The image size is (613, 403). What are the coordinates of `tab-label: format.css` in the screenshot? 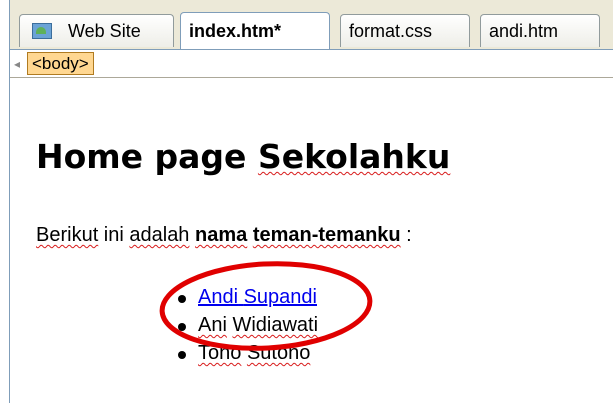 It's located at (391, 30).